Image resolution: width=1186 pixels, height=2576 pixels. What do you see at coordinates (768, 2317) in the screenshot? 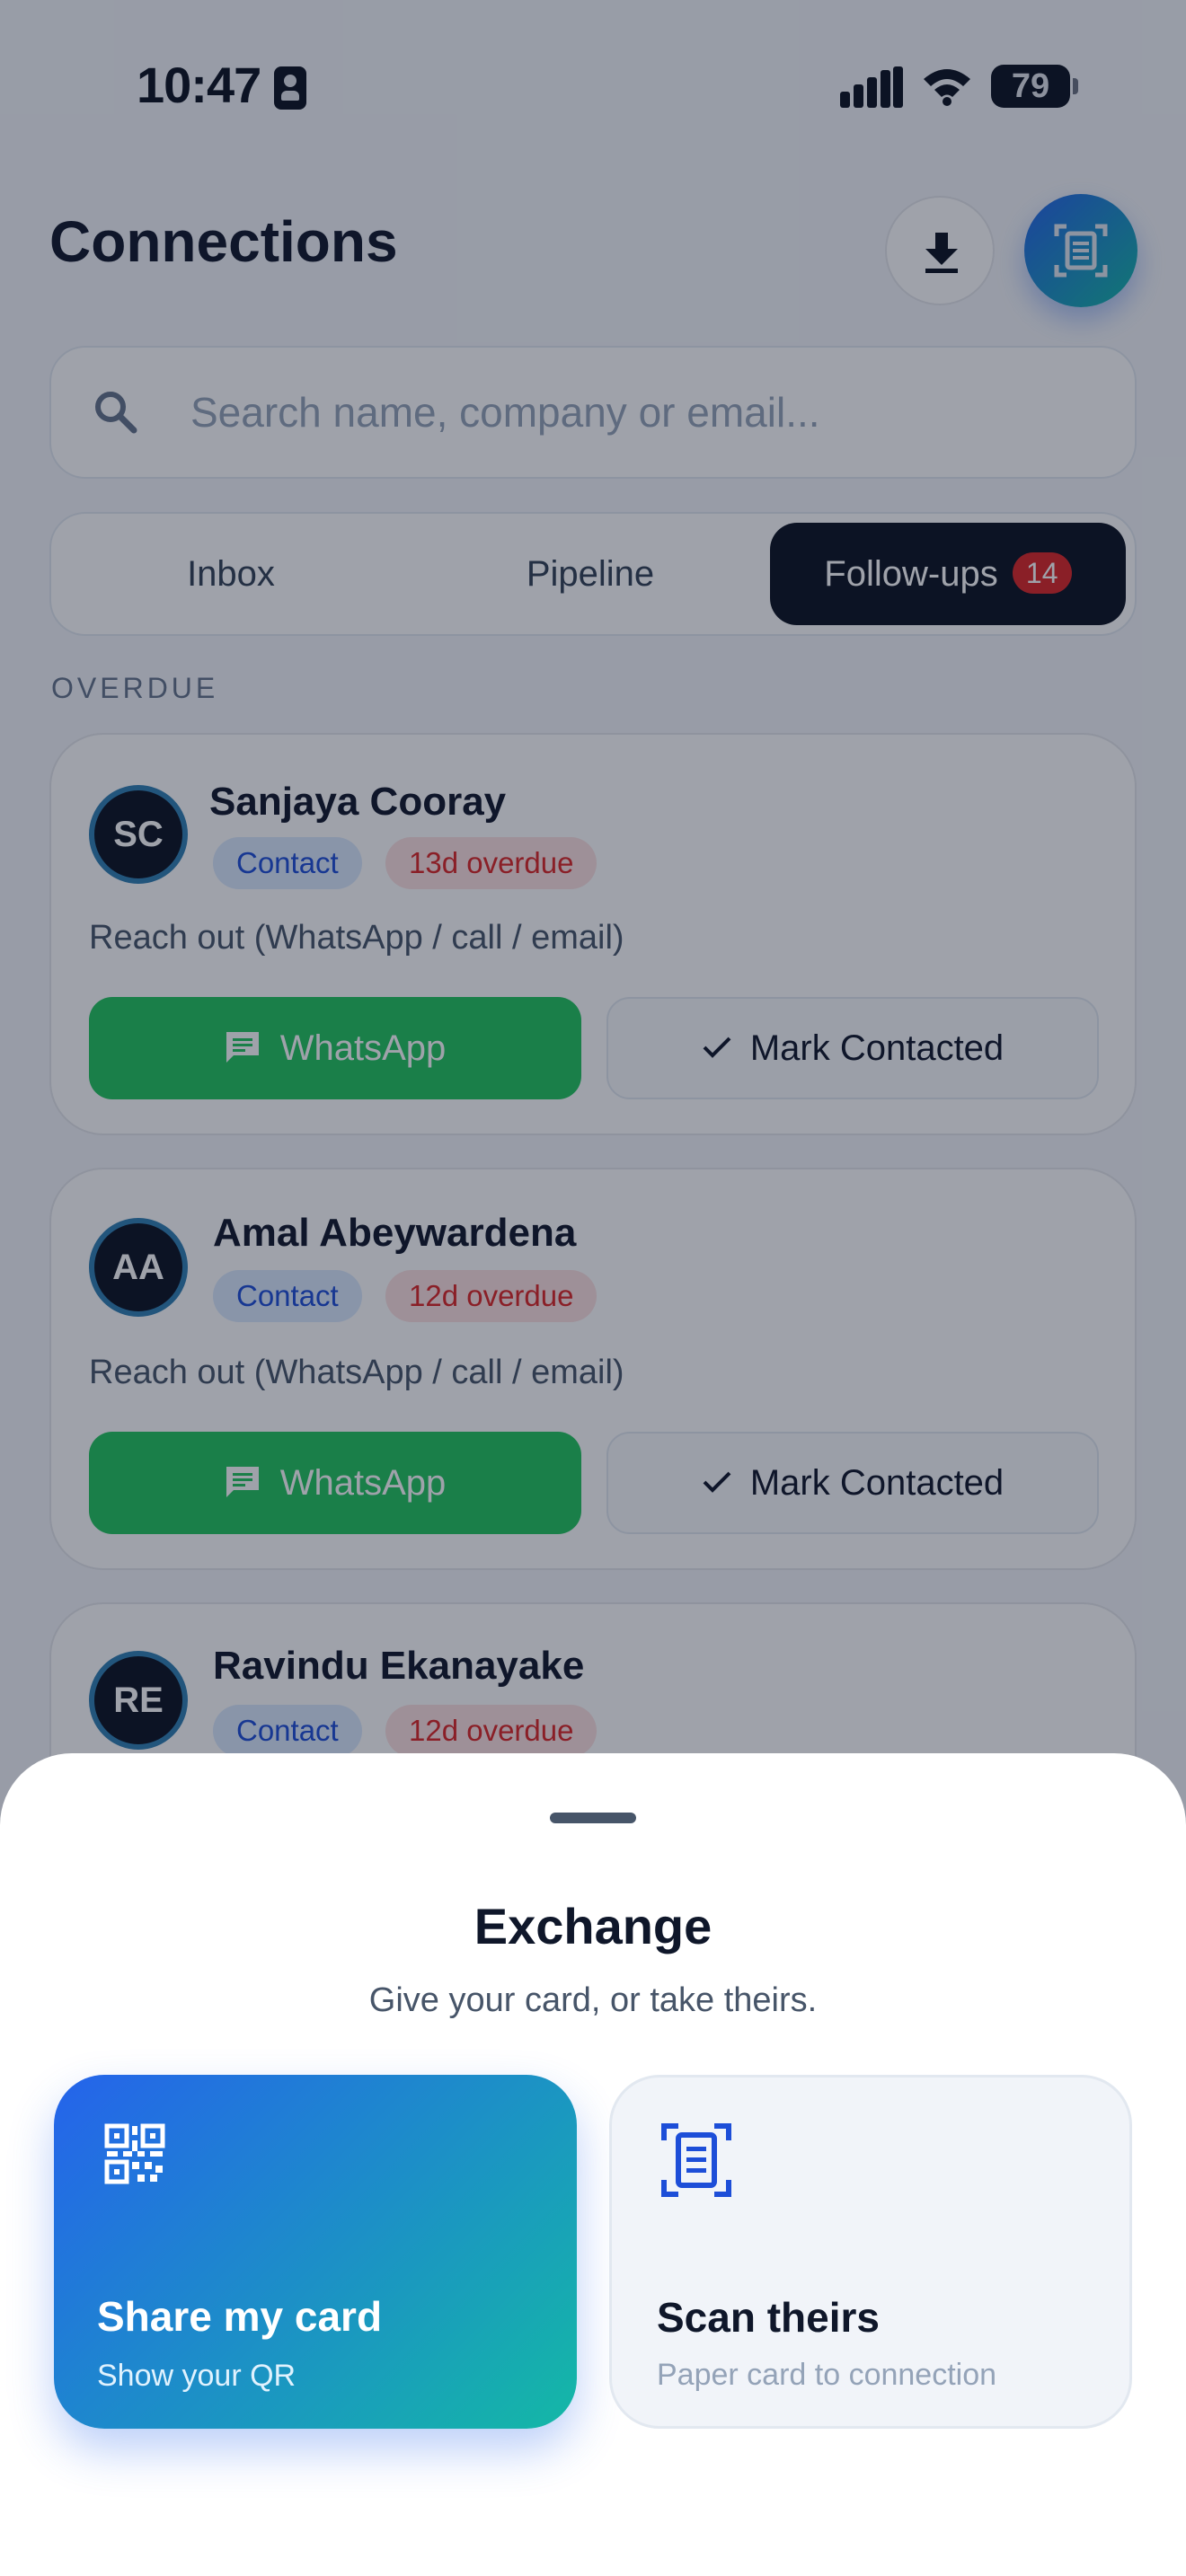
I see `scan-theirs-title: Scan theirs` at bounding box center [768, 2317].